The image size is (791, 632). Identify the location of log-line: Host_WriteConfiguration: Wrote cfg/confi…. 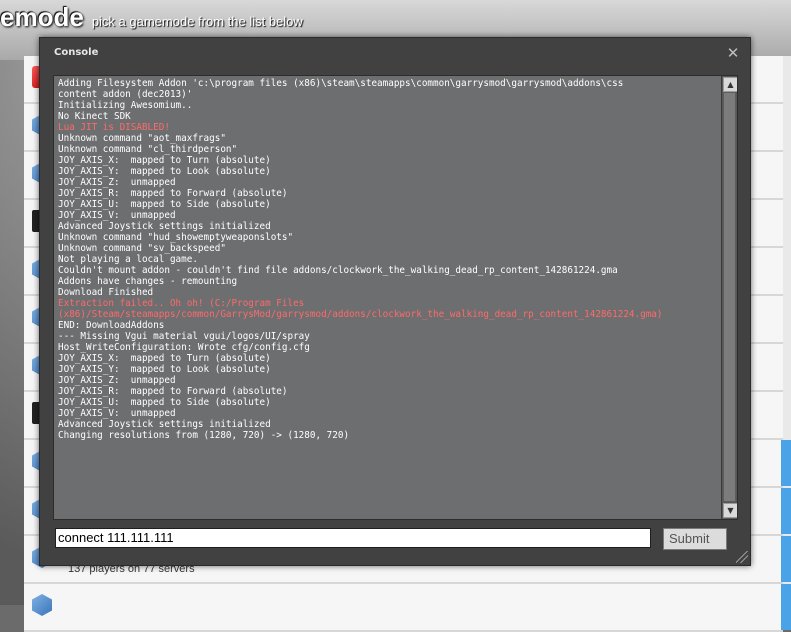
(184, 347).